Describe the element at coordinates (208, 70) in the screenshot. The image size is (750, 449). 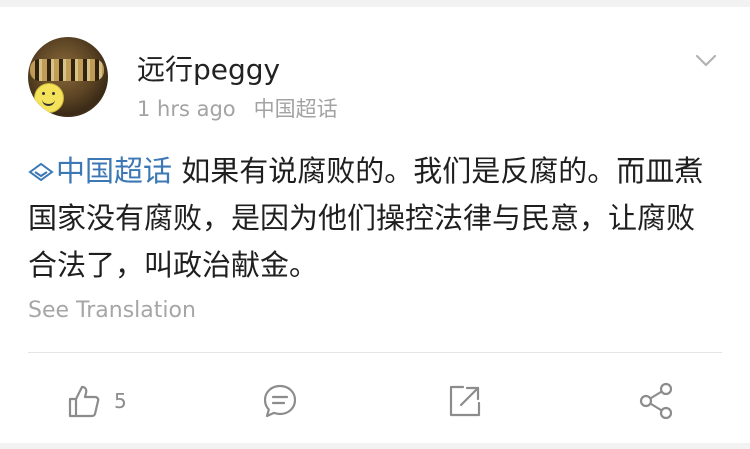
I see `username: 远行peggy` at that location.